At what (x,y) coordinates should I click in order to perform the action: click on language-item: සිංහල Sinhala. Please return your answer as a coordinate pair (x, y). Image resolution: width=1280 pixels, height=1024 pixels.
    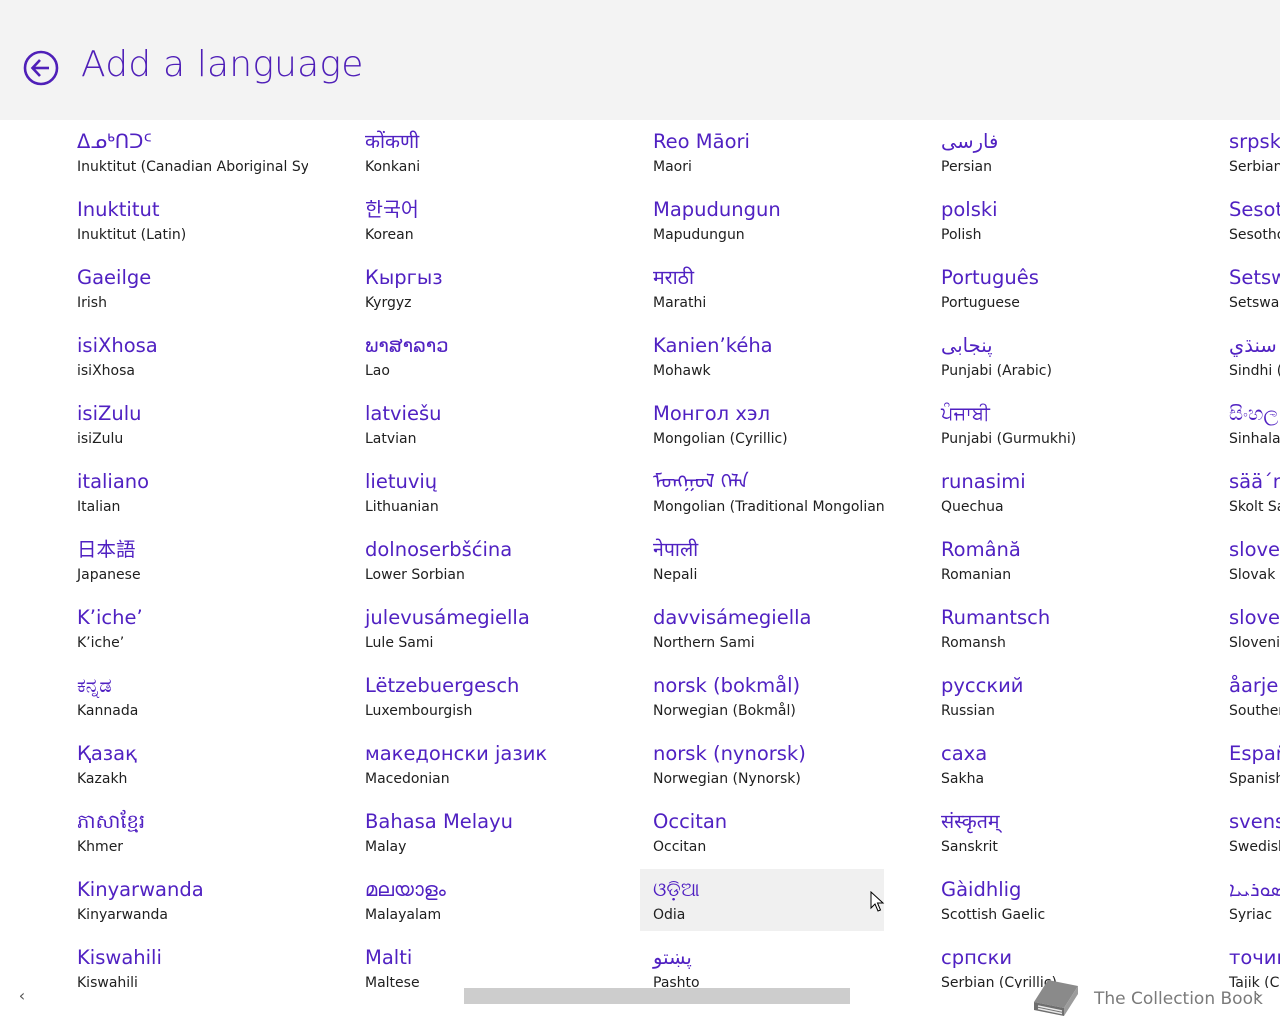
    Looking at the image, I should click on (1248, 424).